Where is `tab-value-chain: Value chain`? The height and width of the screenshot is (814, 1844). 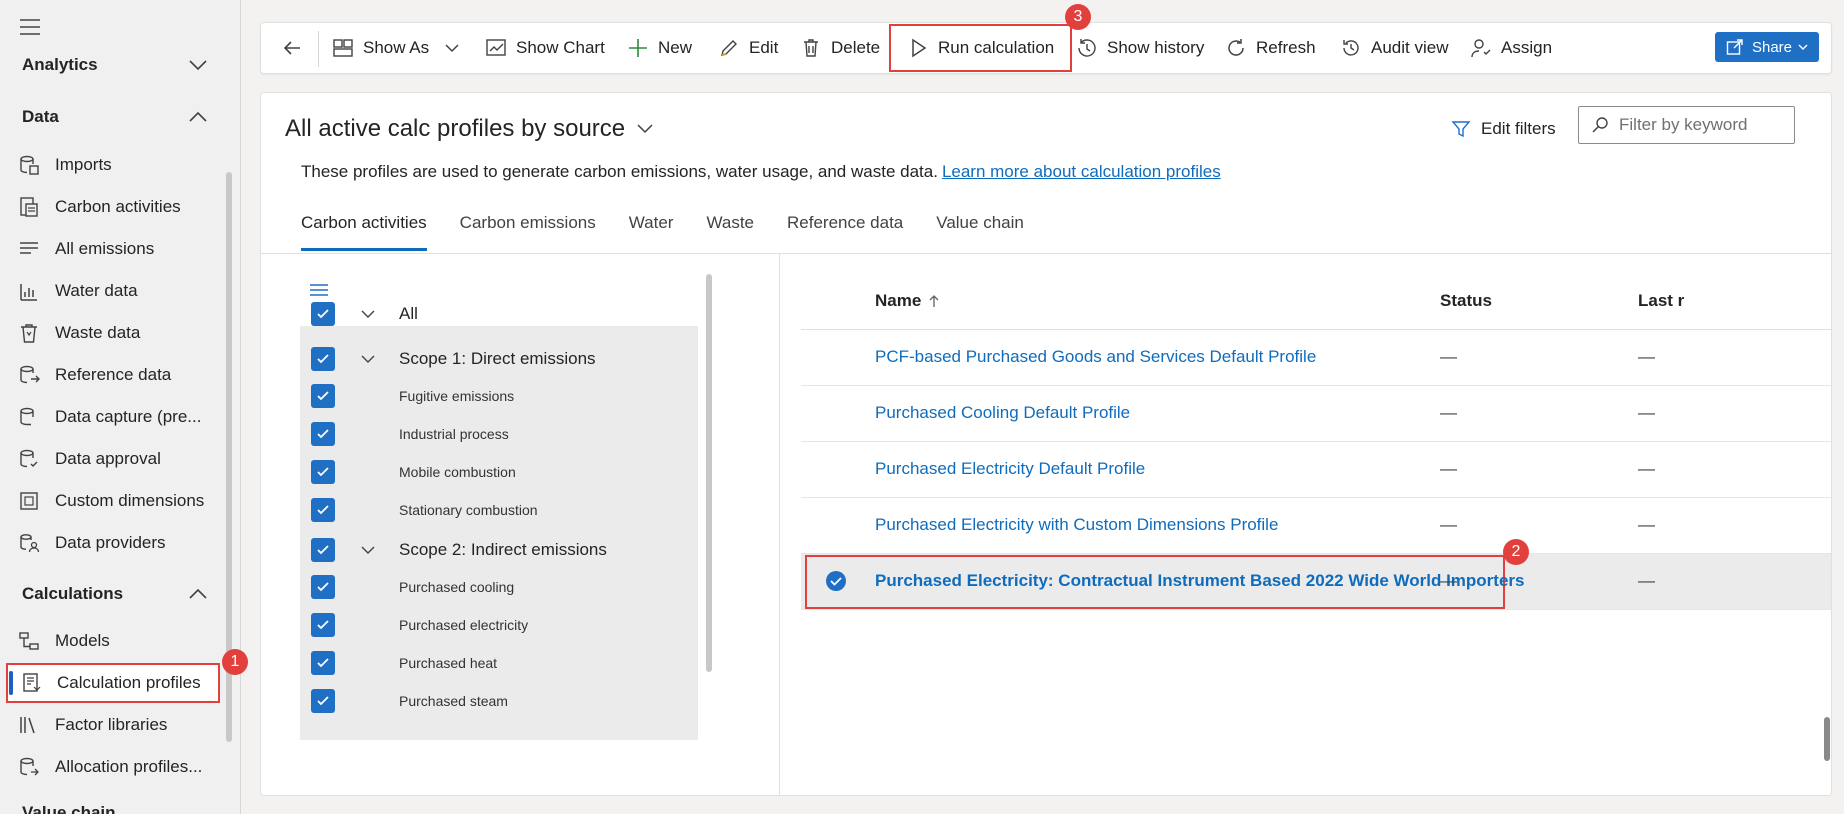 tab-value-chain: Value chain is located at coordinates (980, 221).